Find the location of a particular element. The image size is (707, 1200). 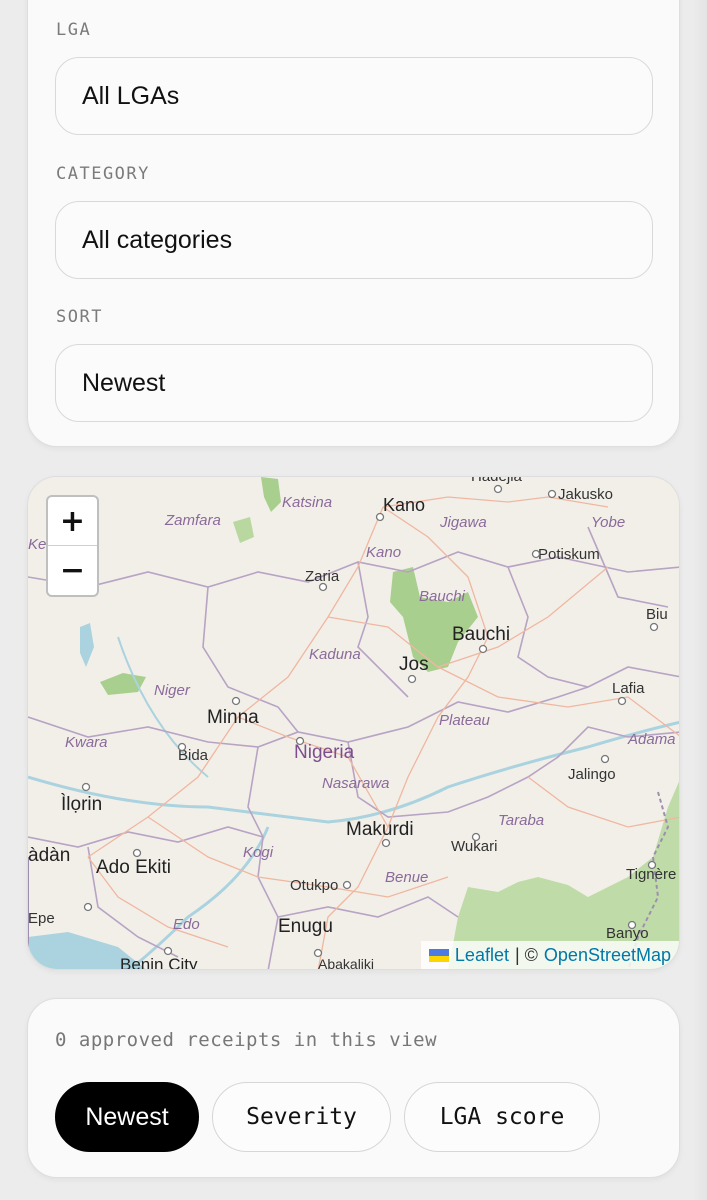

map-label-bauchi-state: Bauchi is located at coordinates (442, 596).